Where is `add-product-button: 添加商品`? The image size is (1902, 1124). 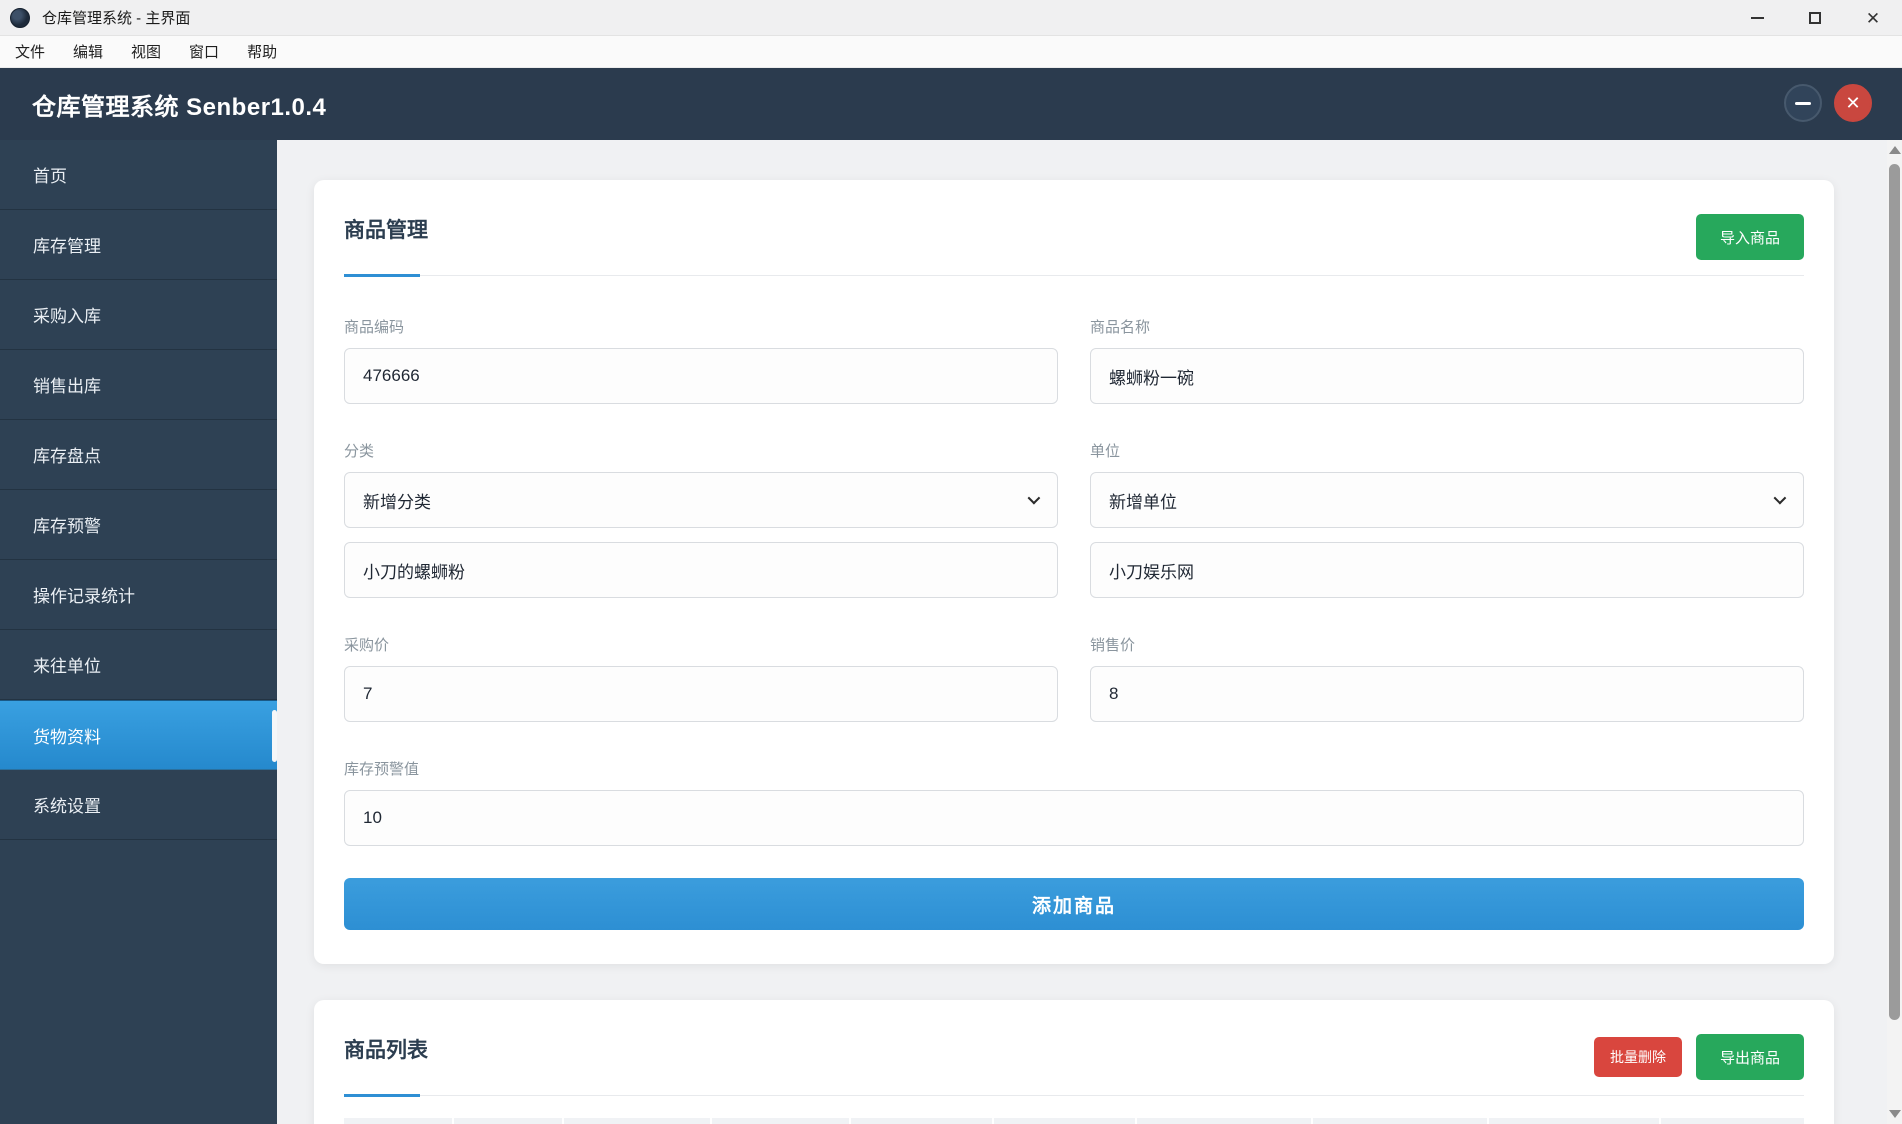 add-product-button: 添加商品 is located at coordinates (1074, 904).